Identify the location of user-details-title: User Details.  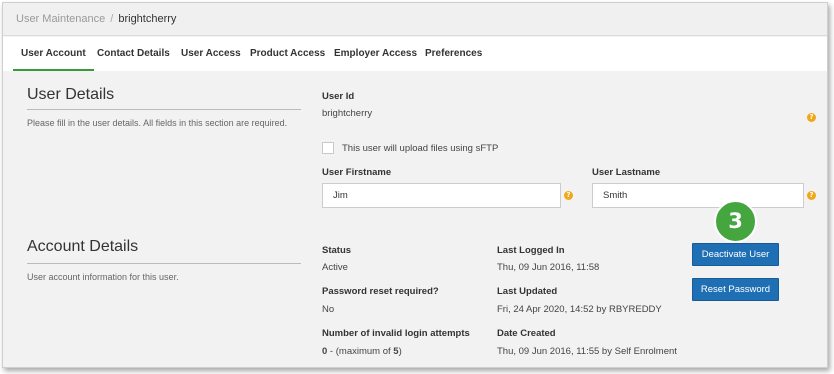
(71, 94).